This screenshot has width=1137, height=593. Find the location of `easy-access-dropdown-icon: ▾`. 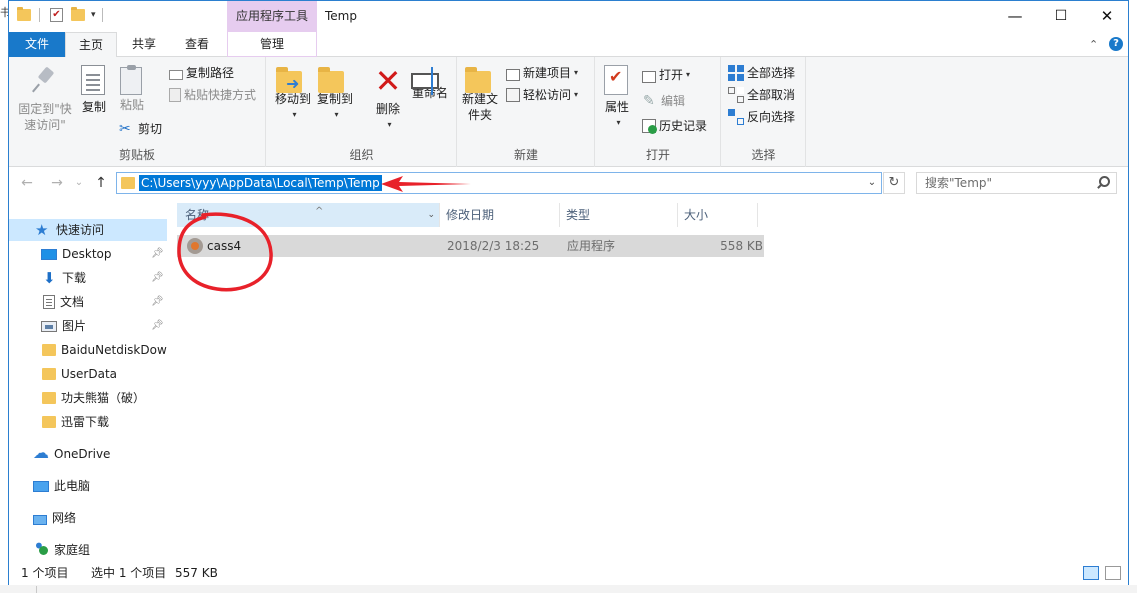

easy-access-dropdown-icon: ▾ is located at coordinates (576, 94).